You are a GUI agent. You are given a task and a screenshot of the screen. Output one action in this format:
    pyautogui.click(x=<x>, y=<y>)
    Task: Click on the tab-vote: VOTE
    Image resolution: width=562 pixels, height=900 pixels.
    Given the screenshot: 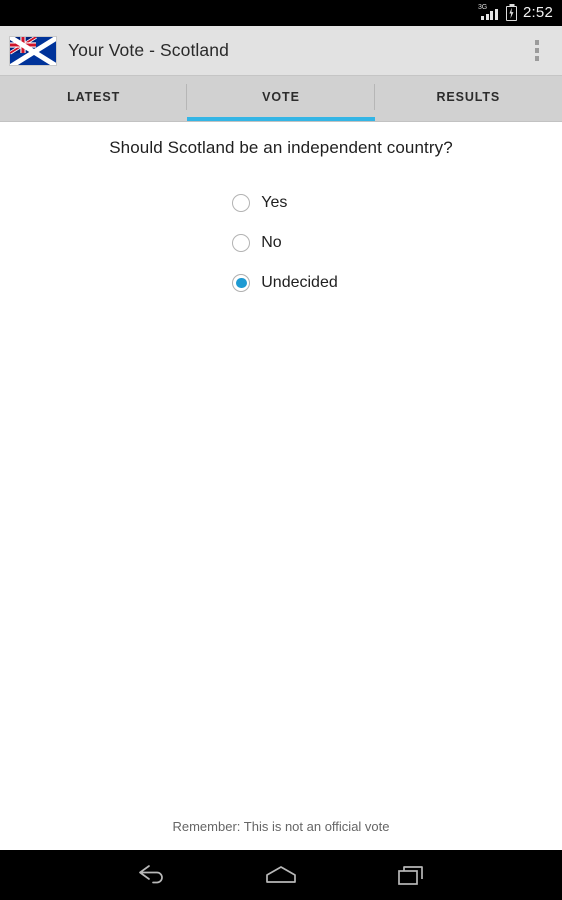 What is the action you would take?
    pyautogui.click(x=281, y=99)
    